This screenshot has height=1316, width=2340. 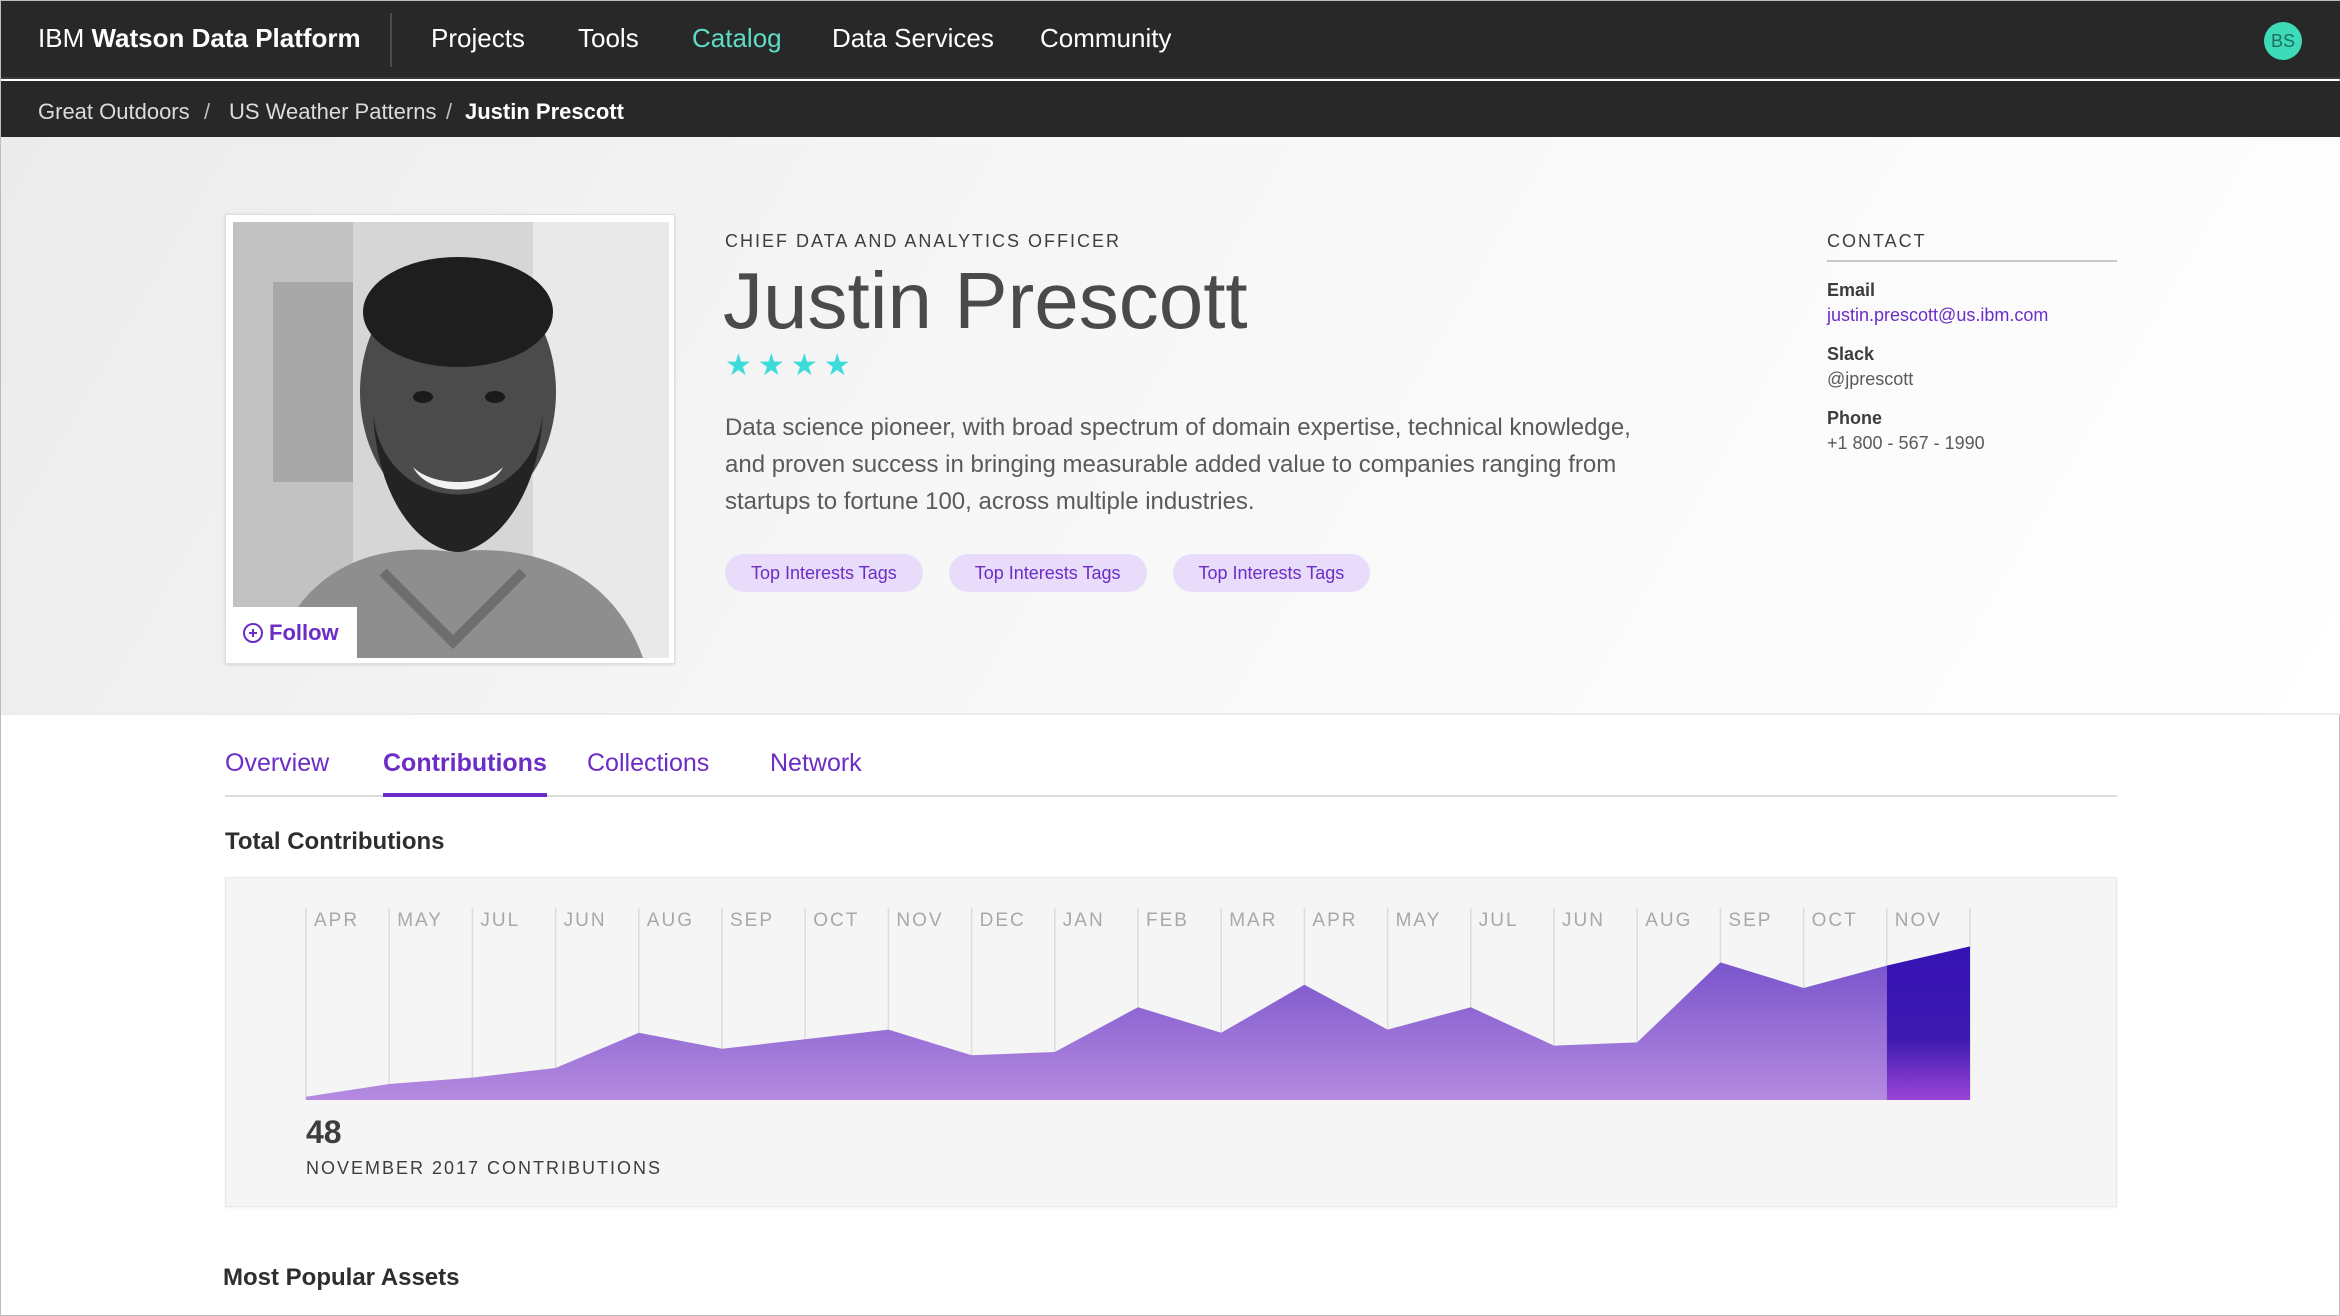 I want to click on breadcrumb-item-great-outdoors: Great Outdoors, so click(x=114, y=112).